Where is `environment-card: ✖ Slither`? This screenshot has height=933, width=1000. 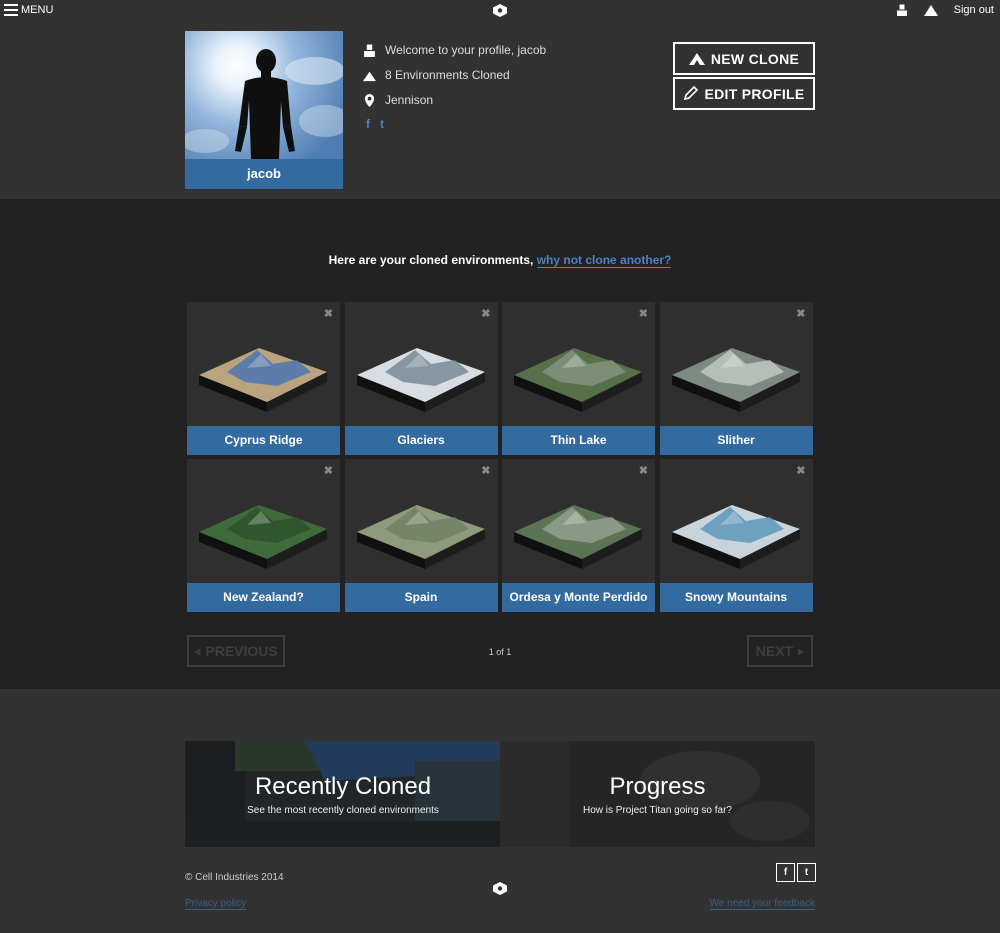
environment-card: ✖ Slither is located at coordinates (736, 378).